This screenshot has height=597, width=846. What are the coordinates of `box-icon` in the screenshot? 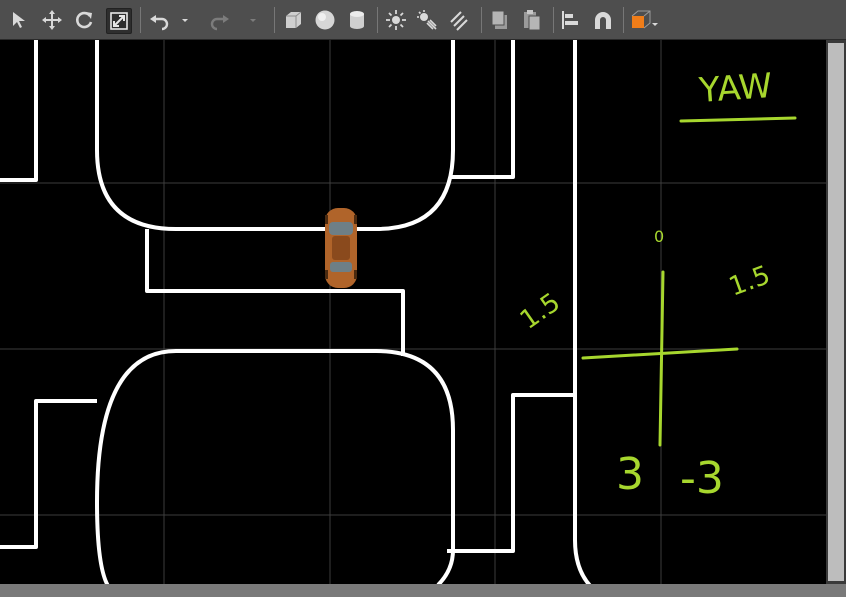 It's located at (294, 19).